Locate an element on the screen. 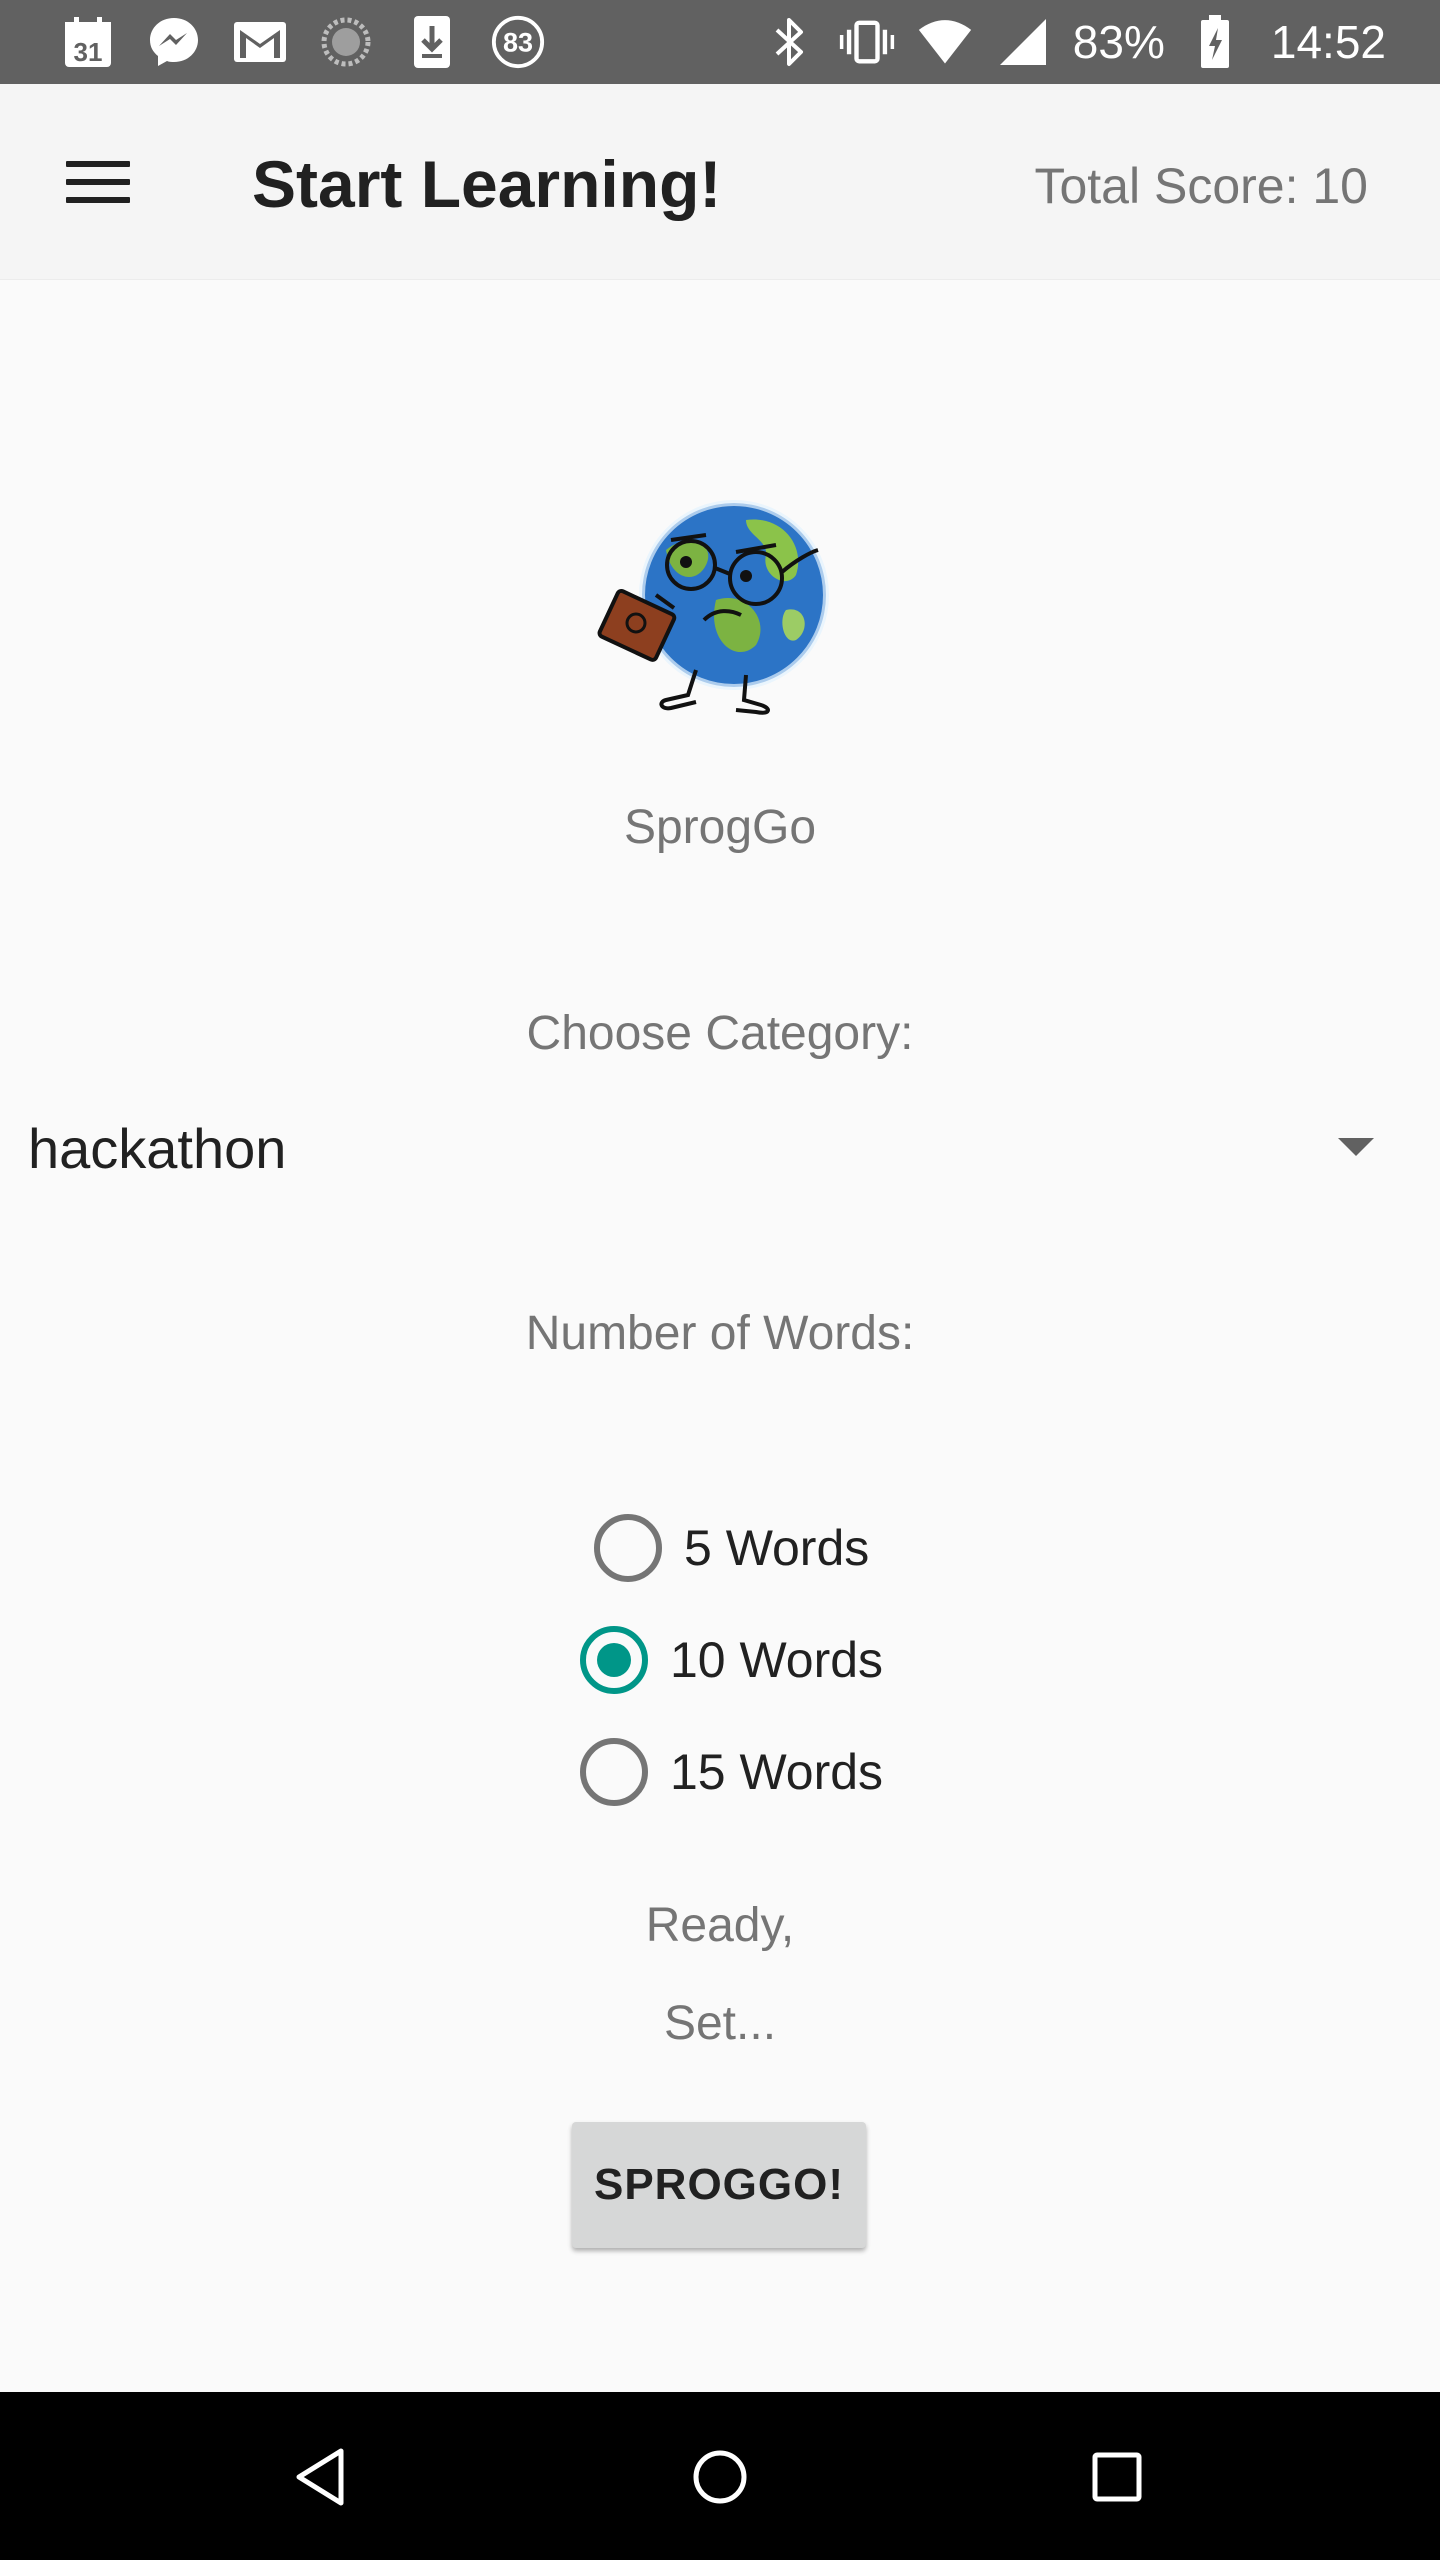  radio-label: 15 Words is located at coordinates (777, 1772).